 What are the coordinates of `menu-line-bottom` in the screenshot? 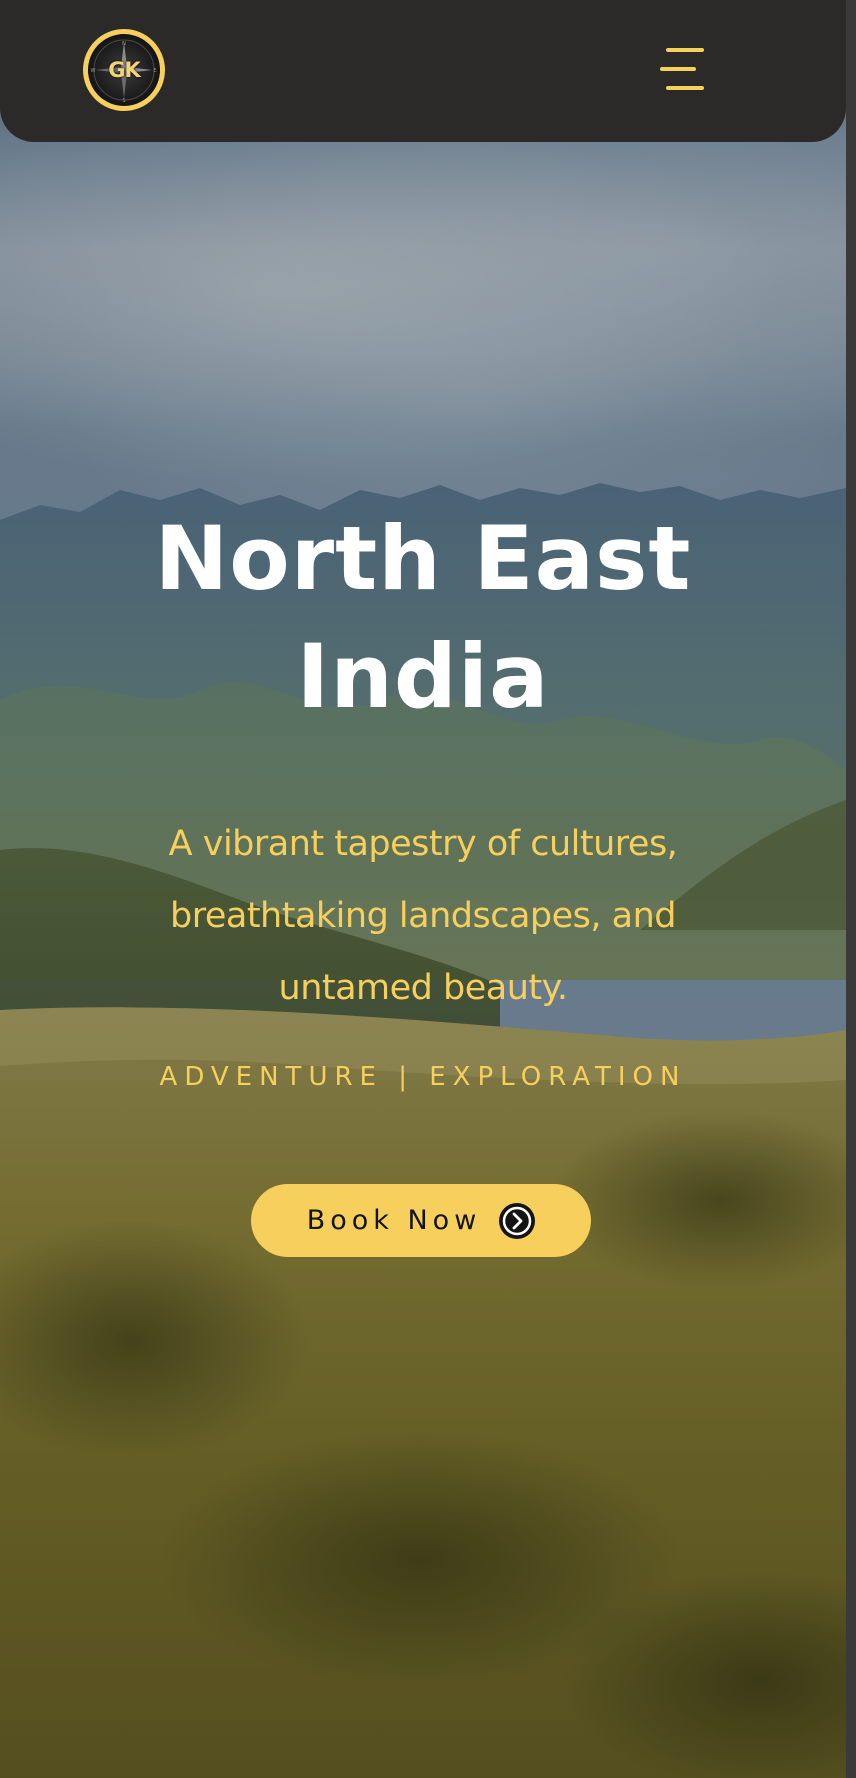 It's located at (685, 88).